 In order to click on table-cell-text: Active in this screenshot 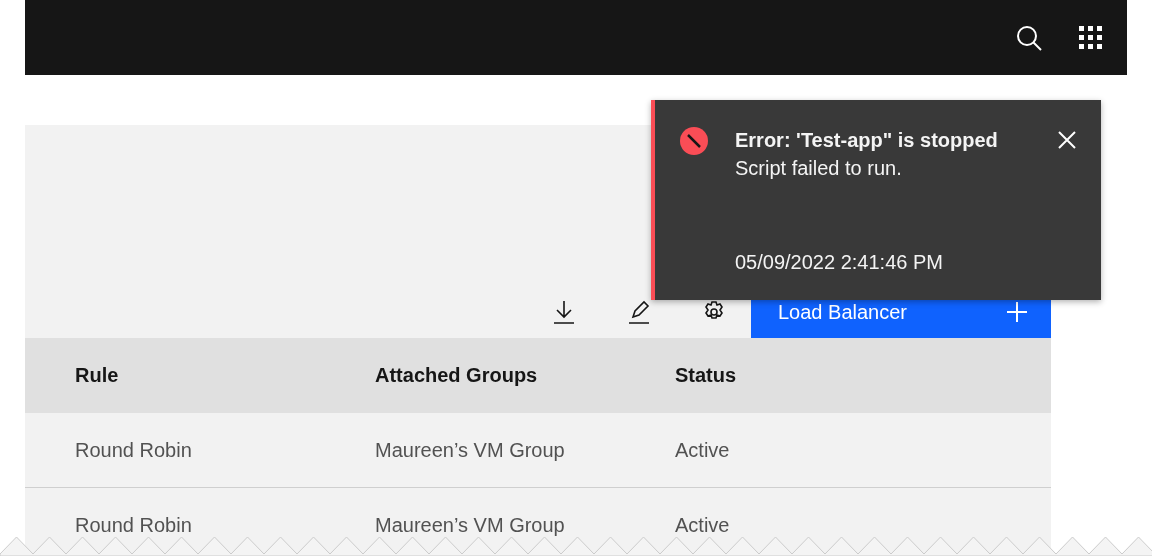, I will do `click(702, 450)`.